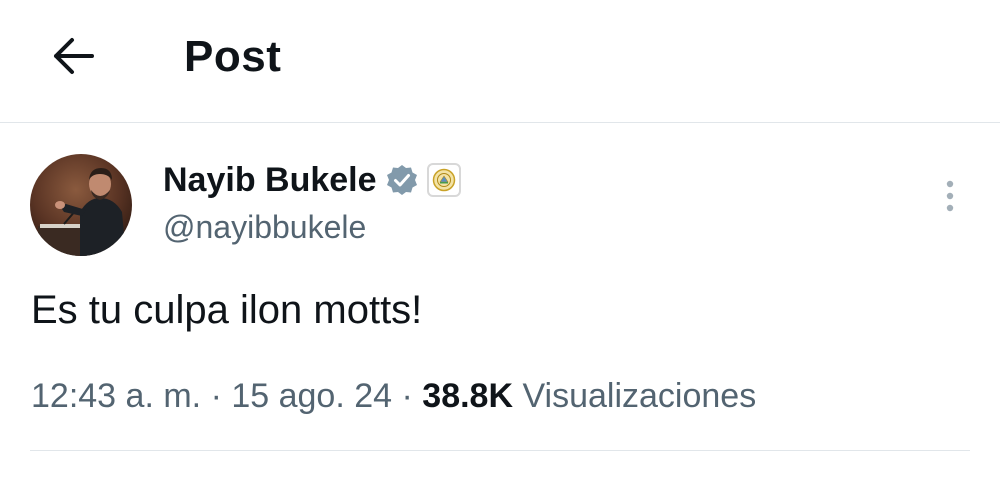 The height and width of the screenshot is (490, 1000). What do you see at coordinates (500, 450) in the screenshot?
I see `divider` at bounding box center [500, 450].